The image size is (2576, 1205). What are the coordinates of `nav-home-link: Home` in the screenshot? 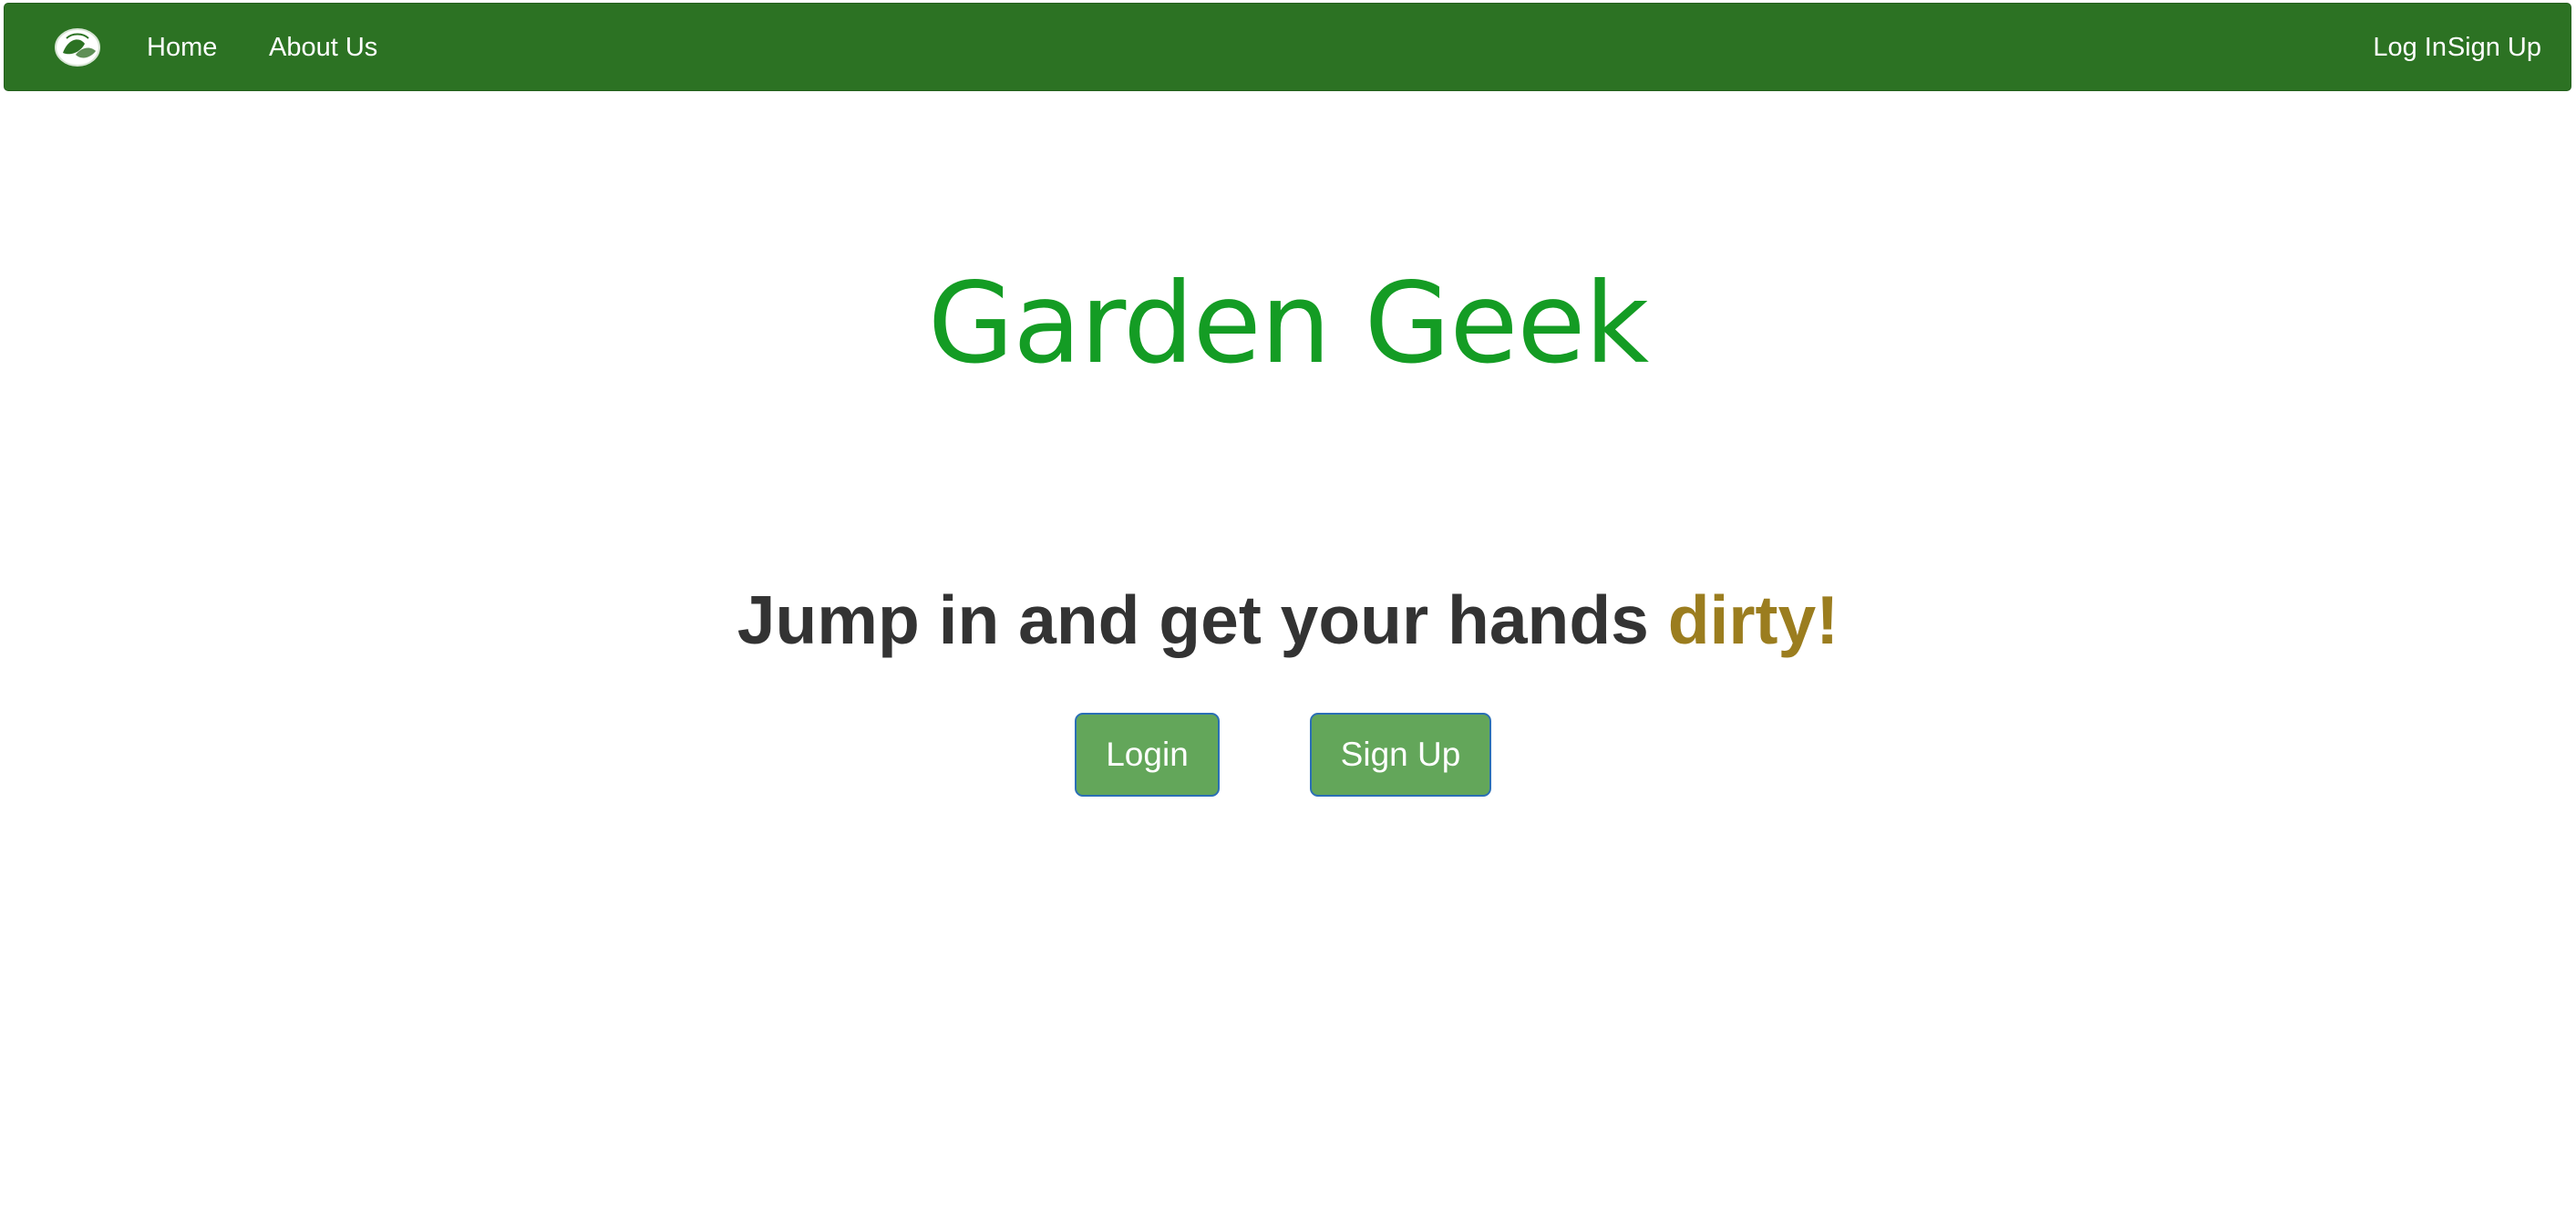 It's located at (182, 48).